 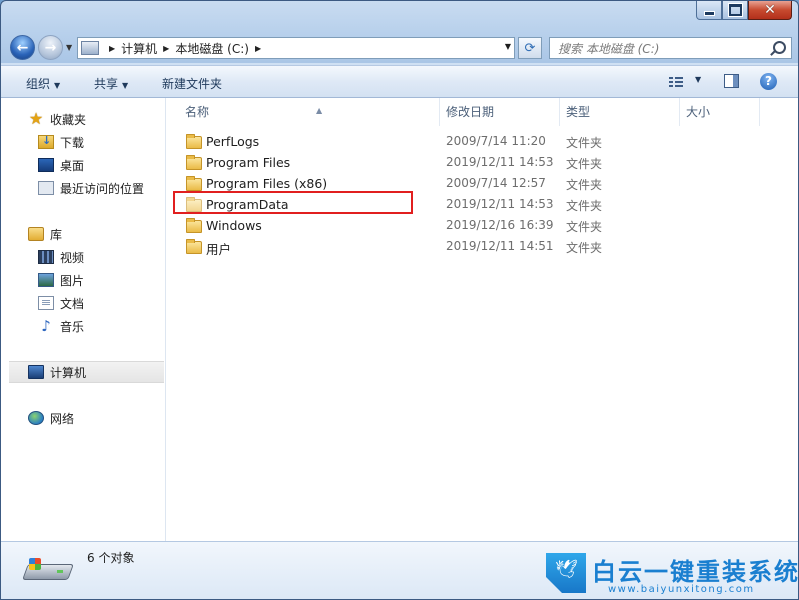 I want to click on file-row-users: 用户 2019/12/11 14:51 文件夹, so click(x=478, y=247).